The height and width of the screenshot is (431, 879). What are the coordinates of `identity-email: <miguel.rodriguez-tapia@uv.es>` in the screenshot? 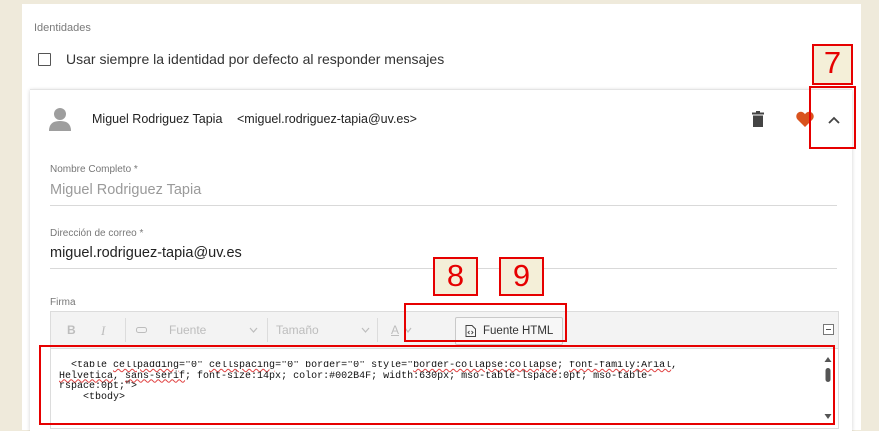 It's located at (327, 119).